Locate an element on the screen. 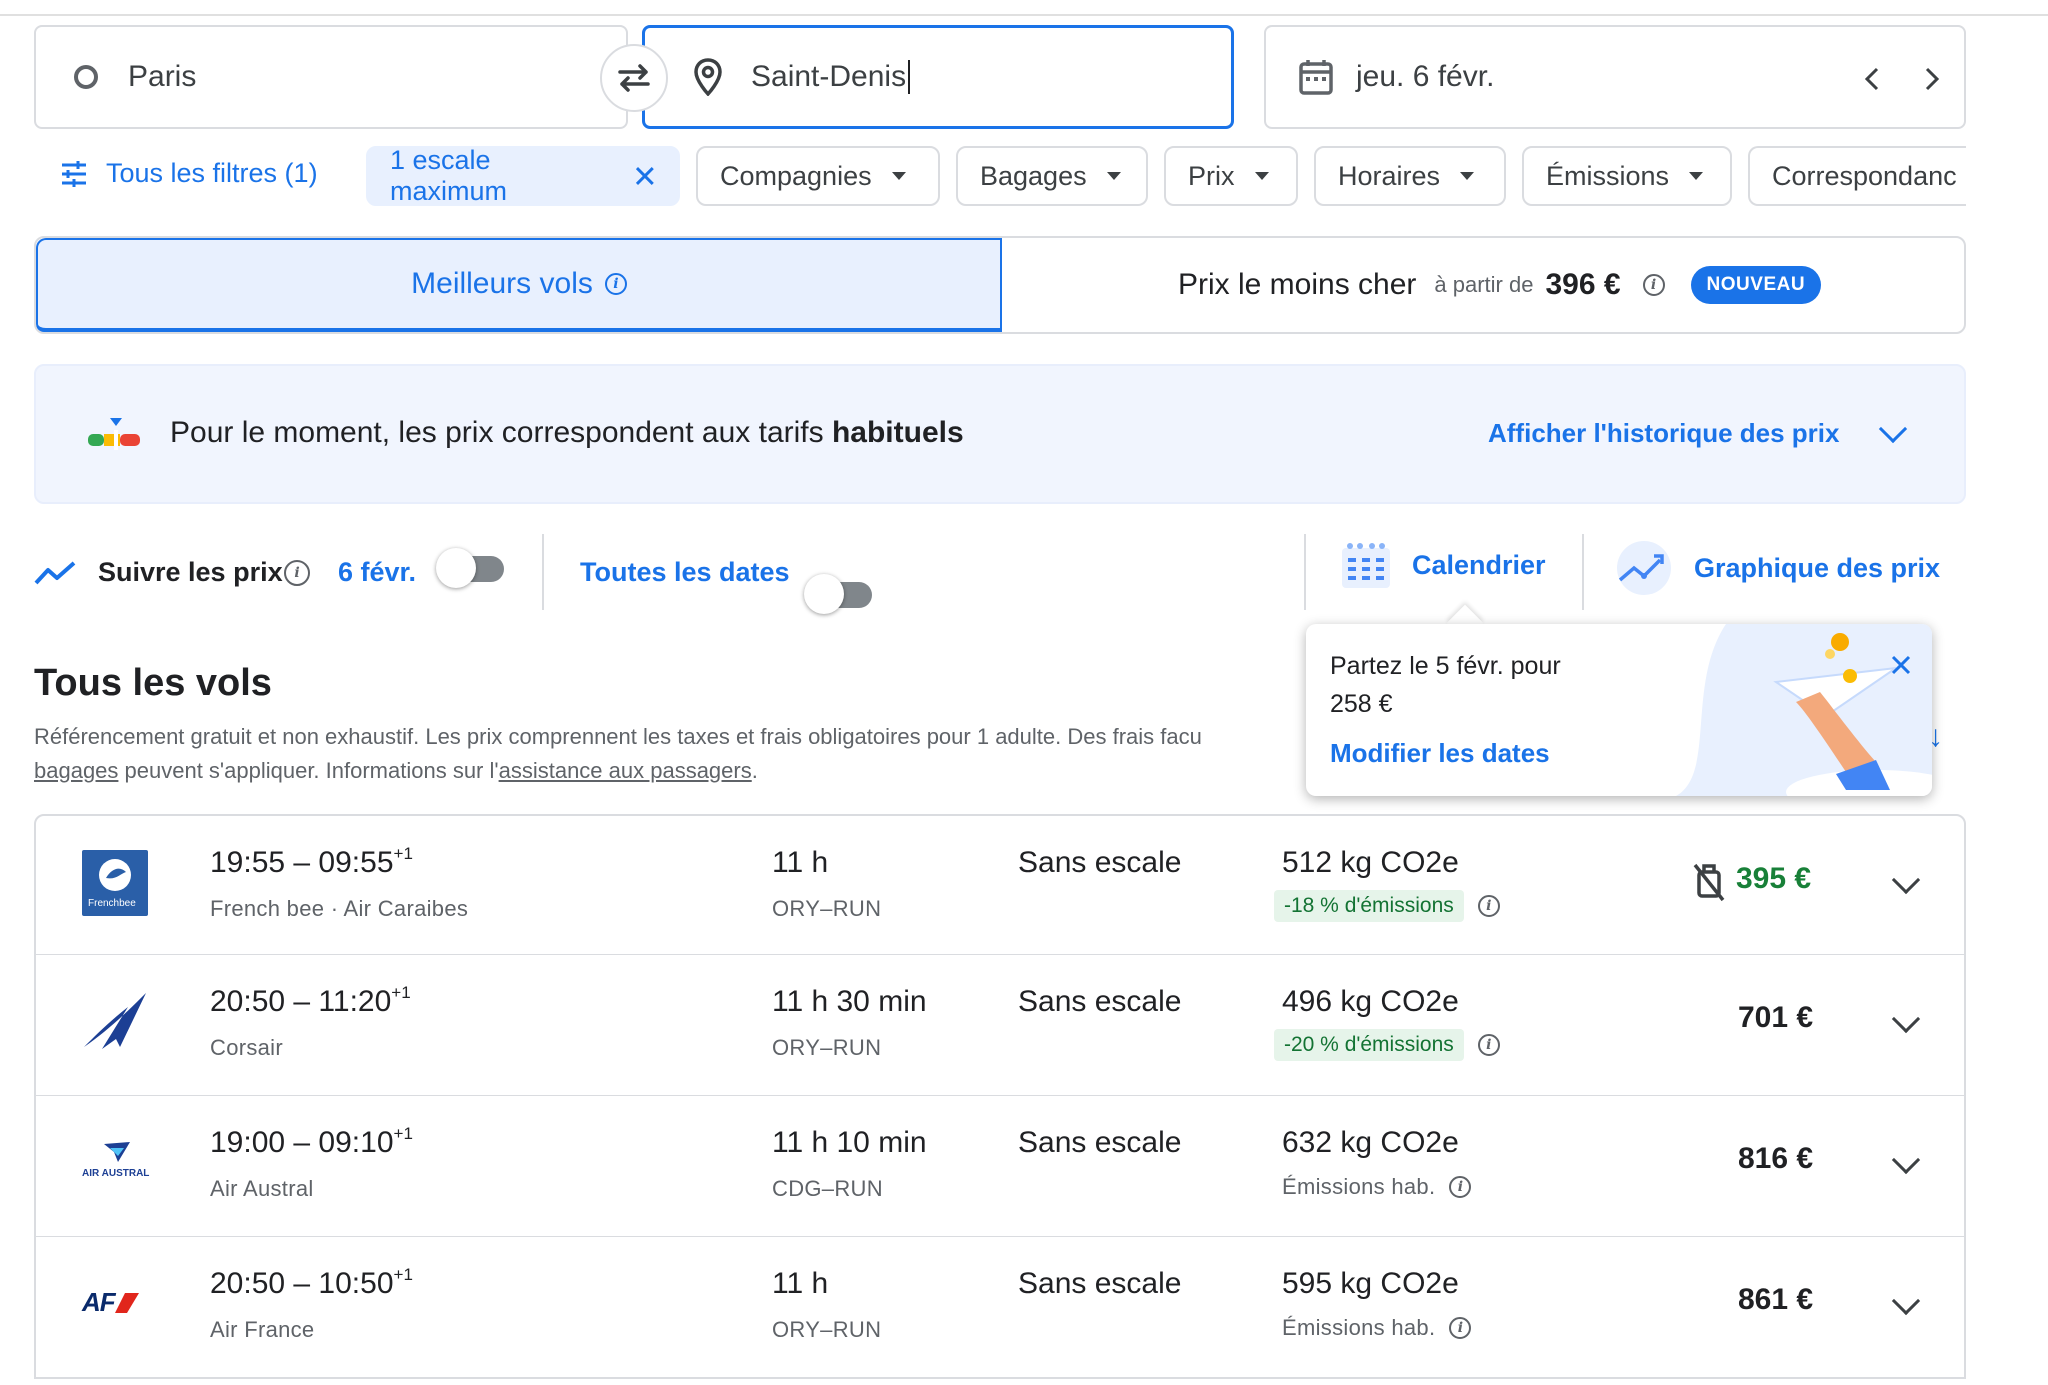 The image size is (2048, 1385). from-label: à partir de is located at coordinates (1484, 284).